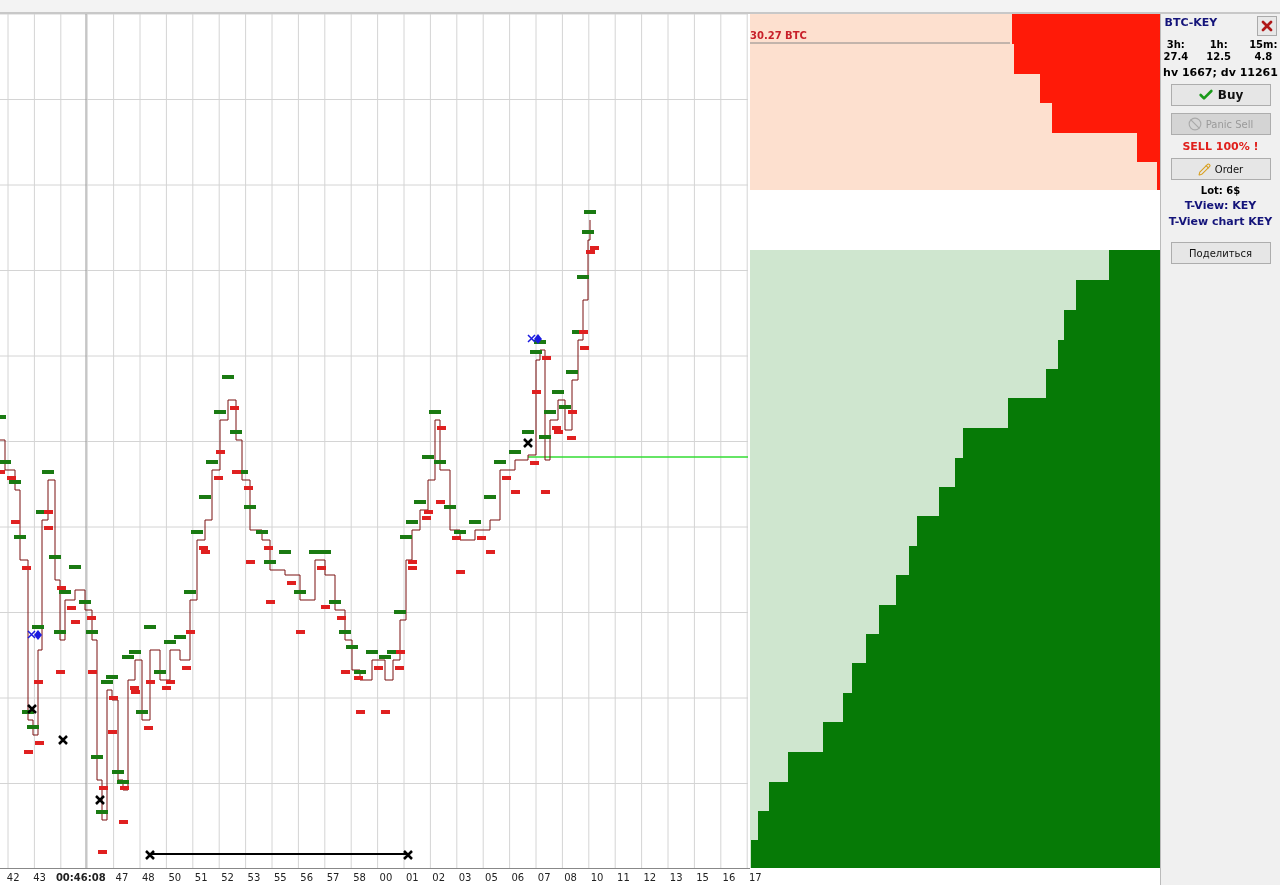 Image resolution: width=1280 pixels, height=893 pixels. I want to click on sell-warning-text: SELL 100% !, so click(1220, 146).